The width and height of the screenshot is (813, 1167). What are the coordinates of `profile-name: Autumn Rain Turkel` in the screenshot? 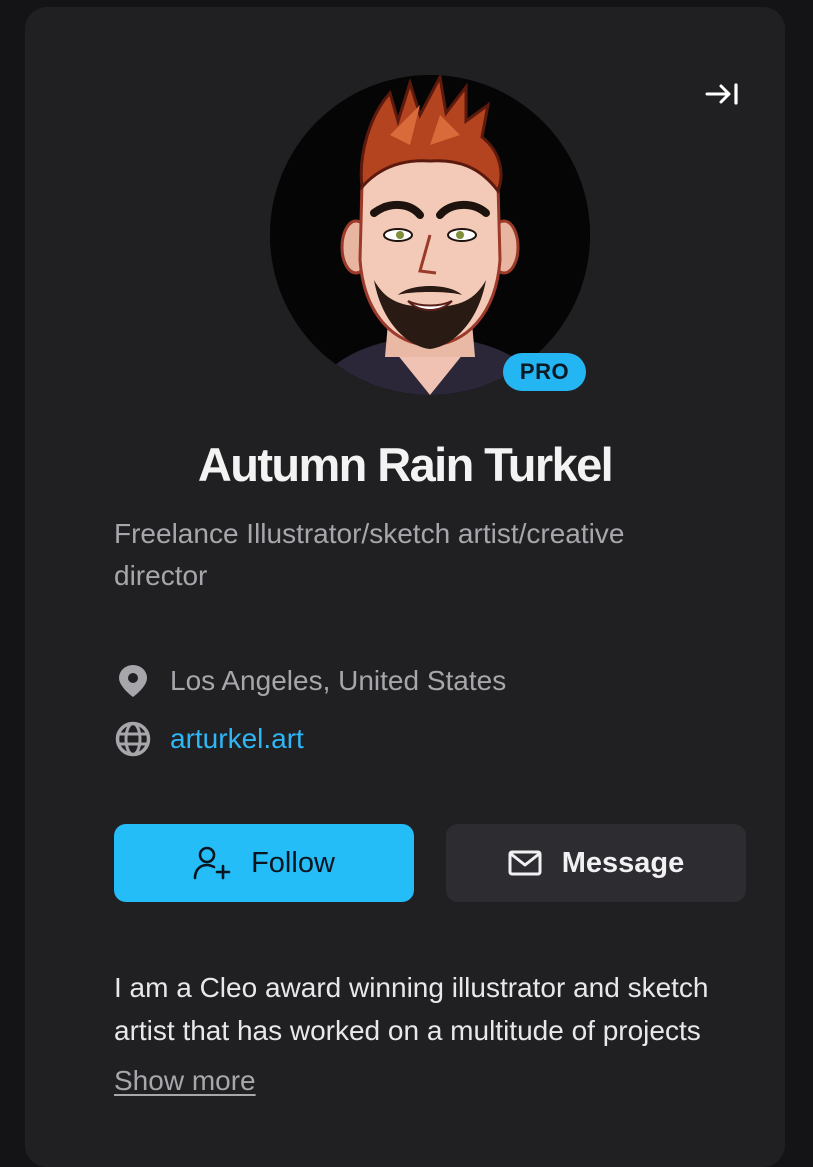 It's located at (405, 464).